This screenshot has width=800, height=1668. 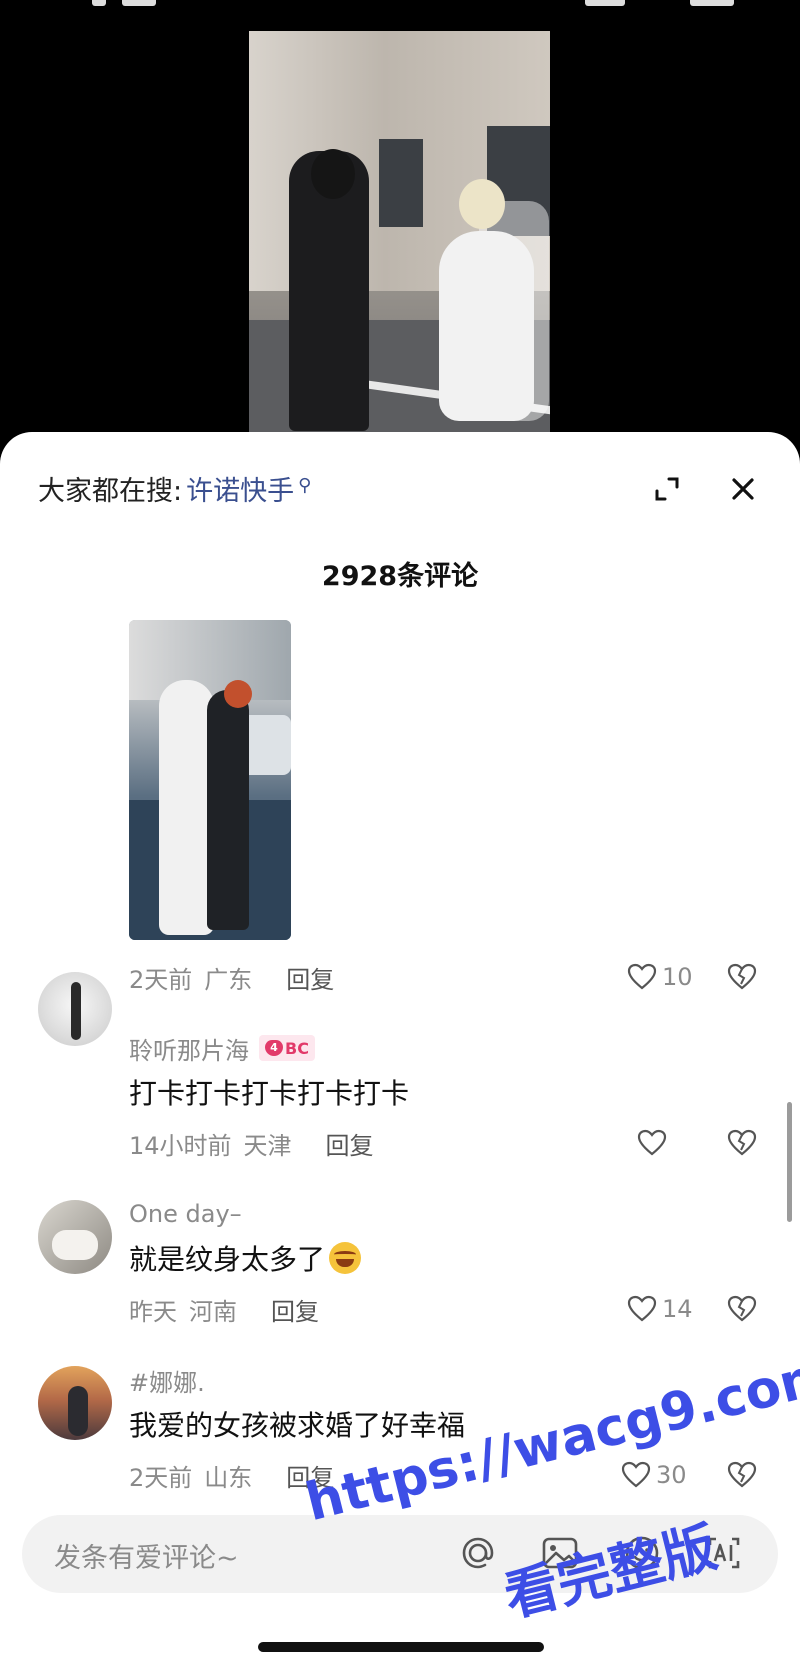 I want to click on like-button, so click(x=652, y=1143).